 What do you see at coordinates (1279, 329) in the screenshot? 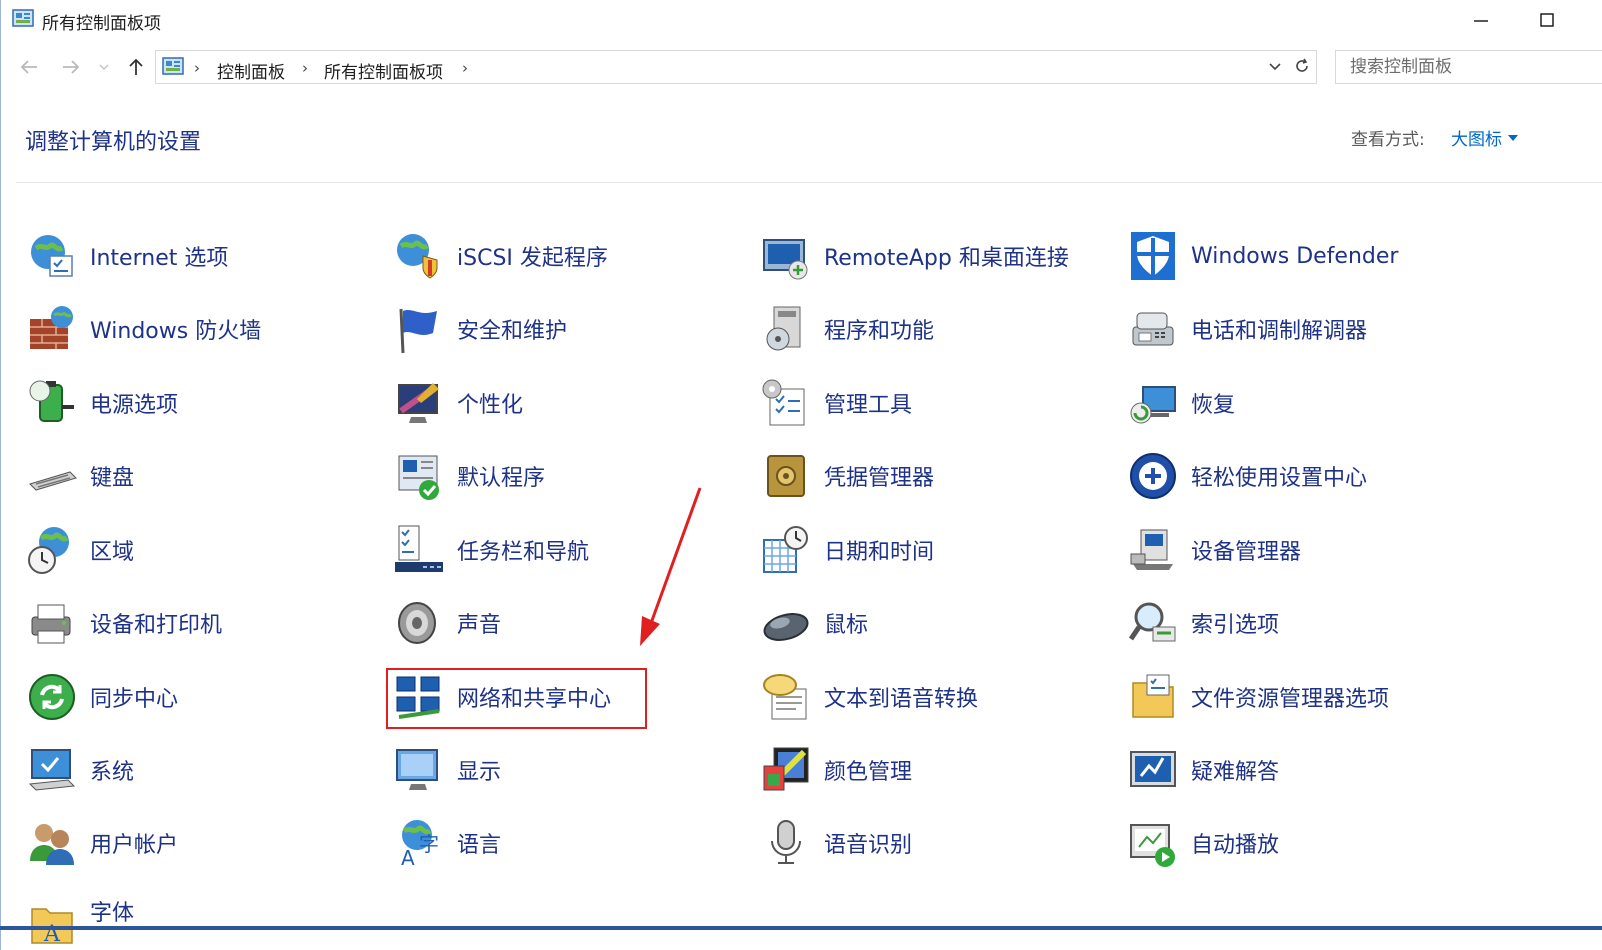
I see `item-label: 电话和调制解调器` at bounding box center [1279, 329].